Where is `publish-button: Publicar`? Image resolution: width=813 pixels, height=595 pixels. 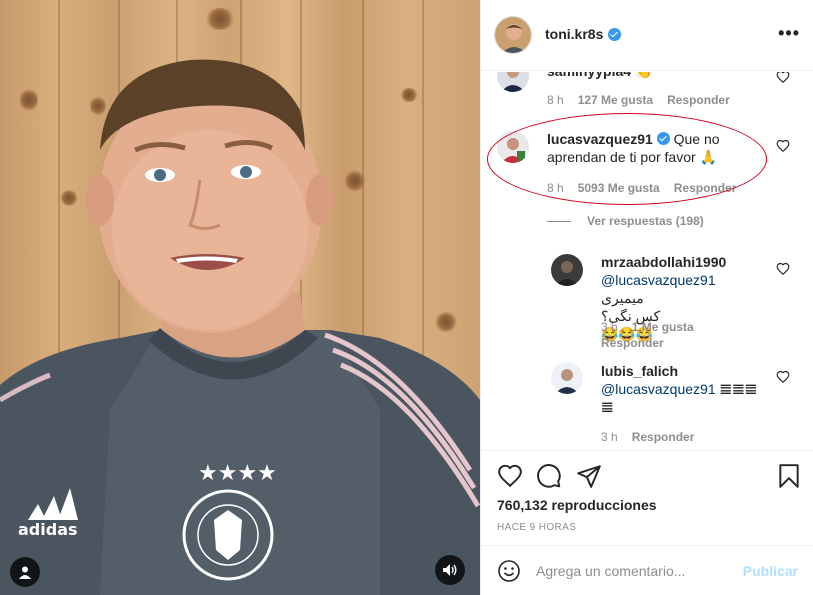 publish-button: Publicar is located at coordinates (770, 571).